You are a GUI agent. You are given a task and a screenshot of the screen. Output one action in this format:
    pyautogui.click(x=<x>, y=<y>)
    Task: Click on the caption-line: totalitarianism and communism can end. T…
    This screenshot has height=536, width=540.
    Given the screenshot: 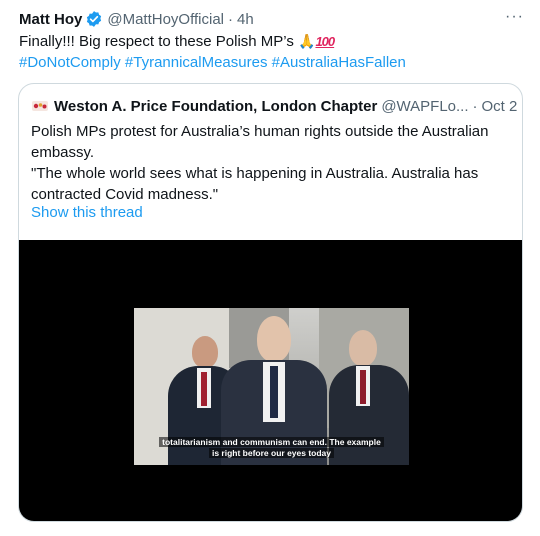 What is the action you would take?
    pyautogui.click(x=271, y=442)
    